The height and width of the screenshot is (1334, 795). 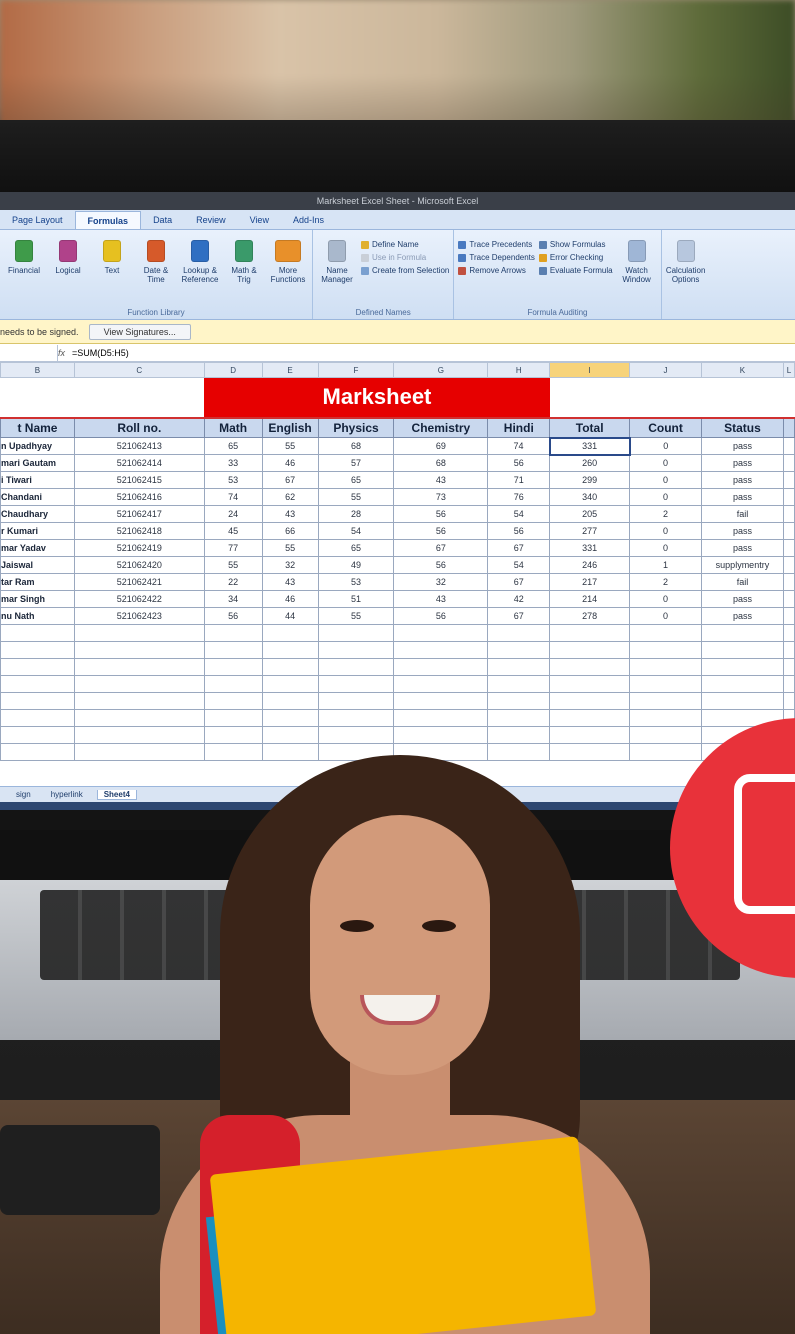 I want to click on cell-math: 77, so click(x=233, y=548).